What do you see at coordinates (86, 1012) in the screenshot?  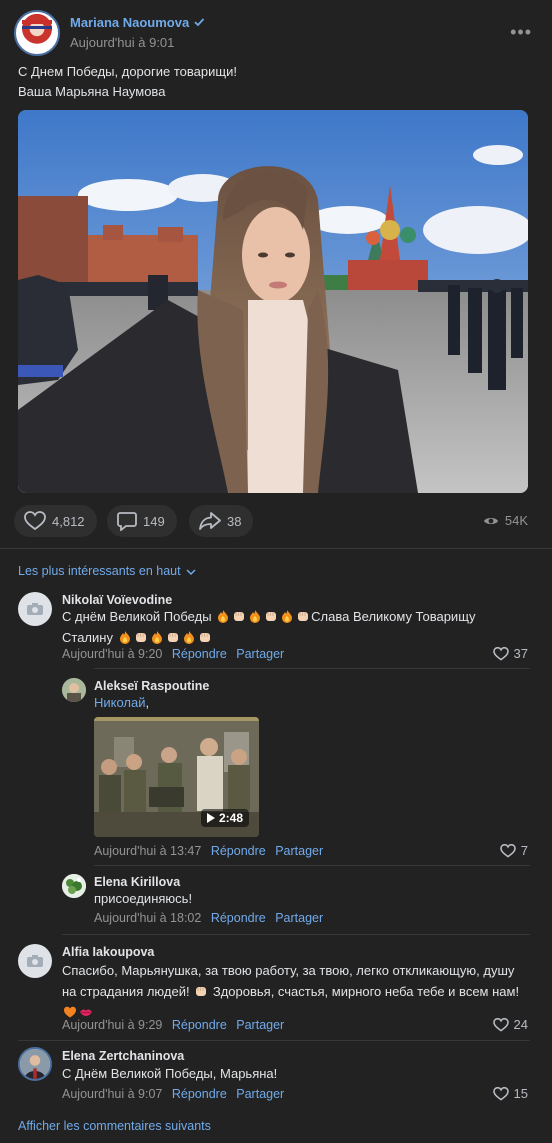 I see `kiss-lips-icon` at bounding box center [86, 1012].